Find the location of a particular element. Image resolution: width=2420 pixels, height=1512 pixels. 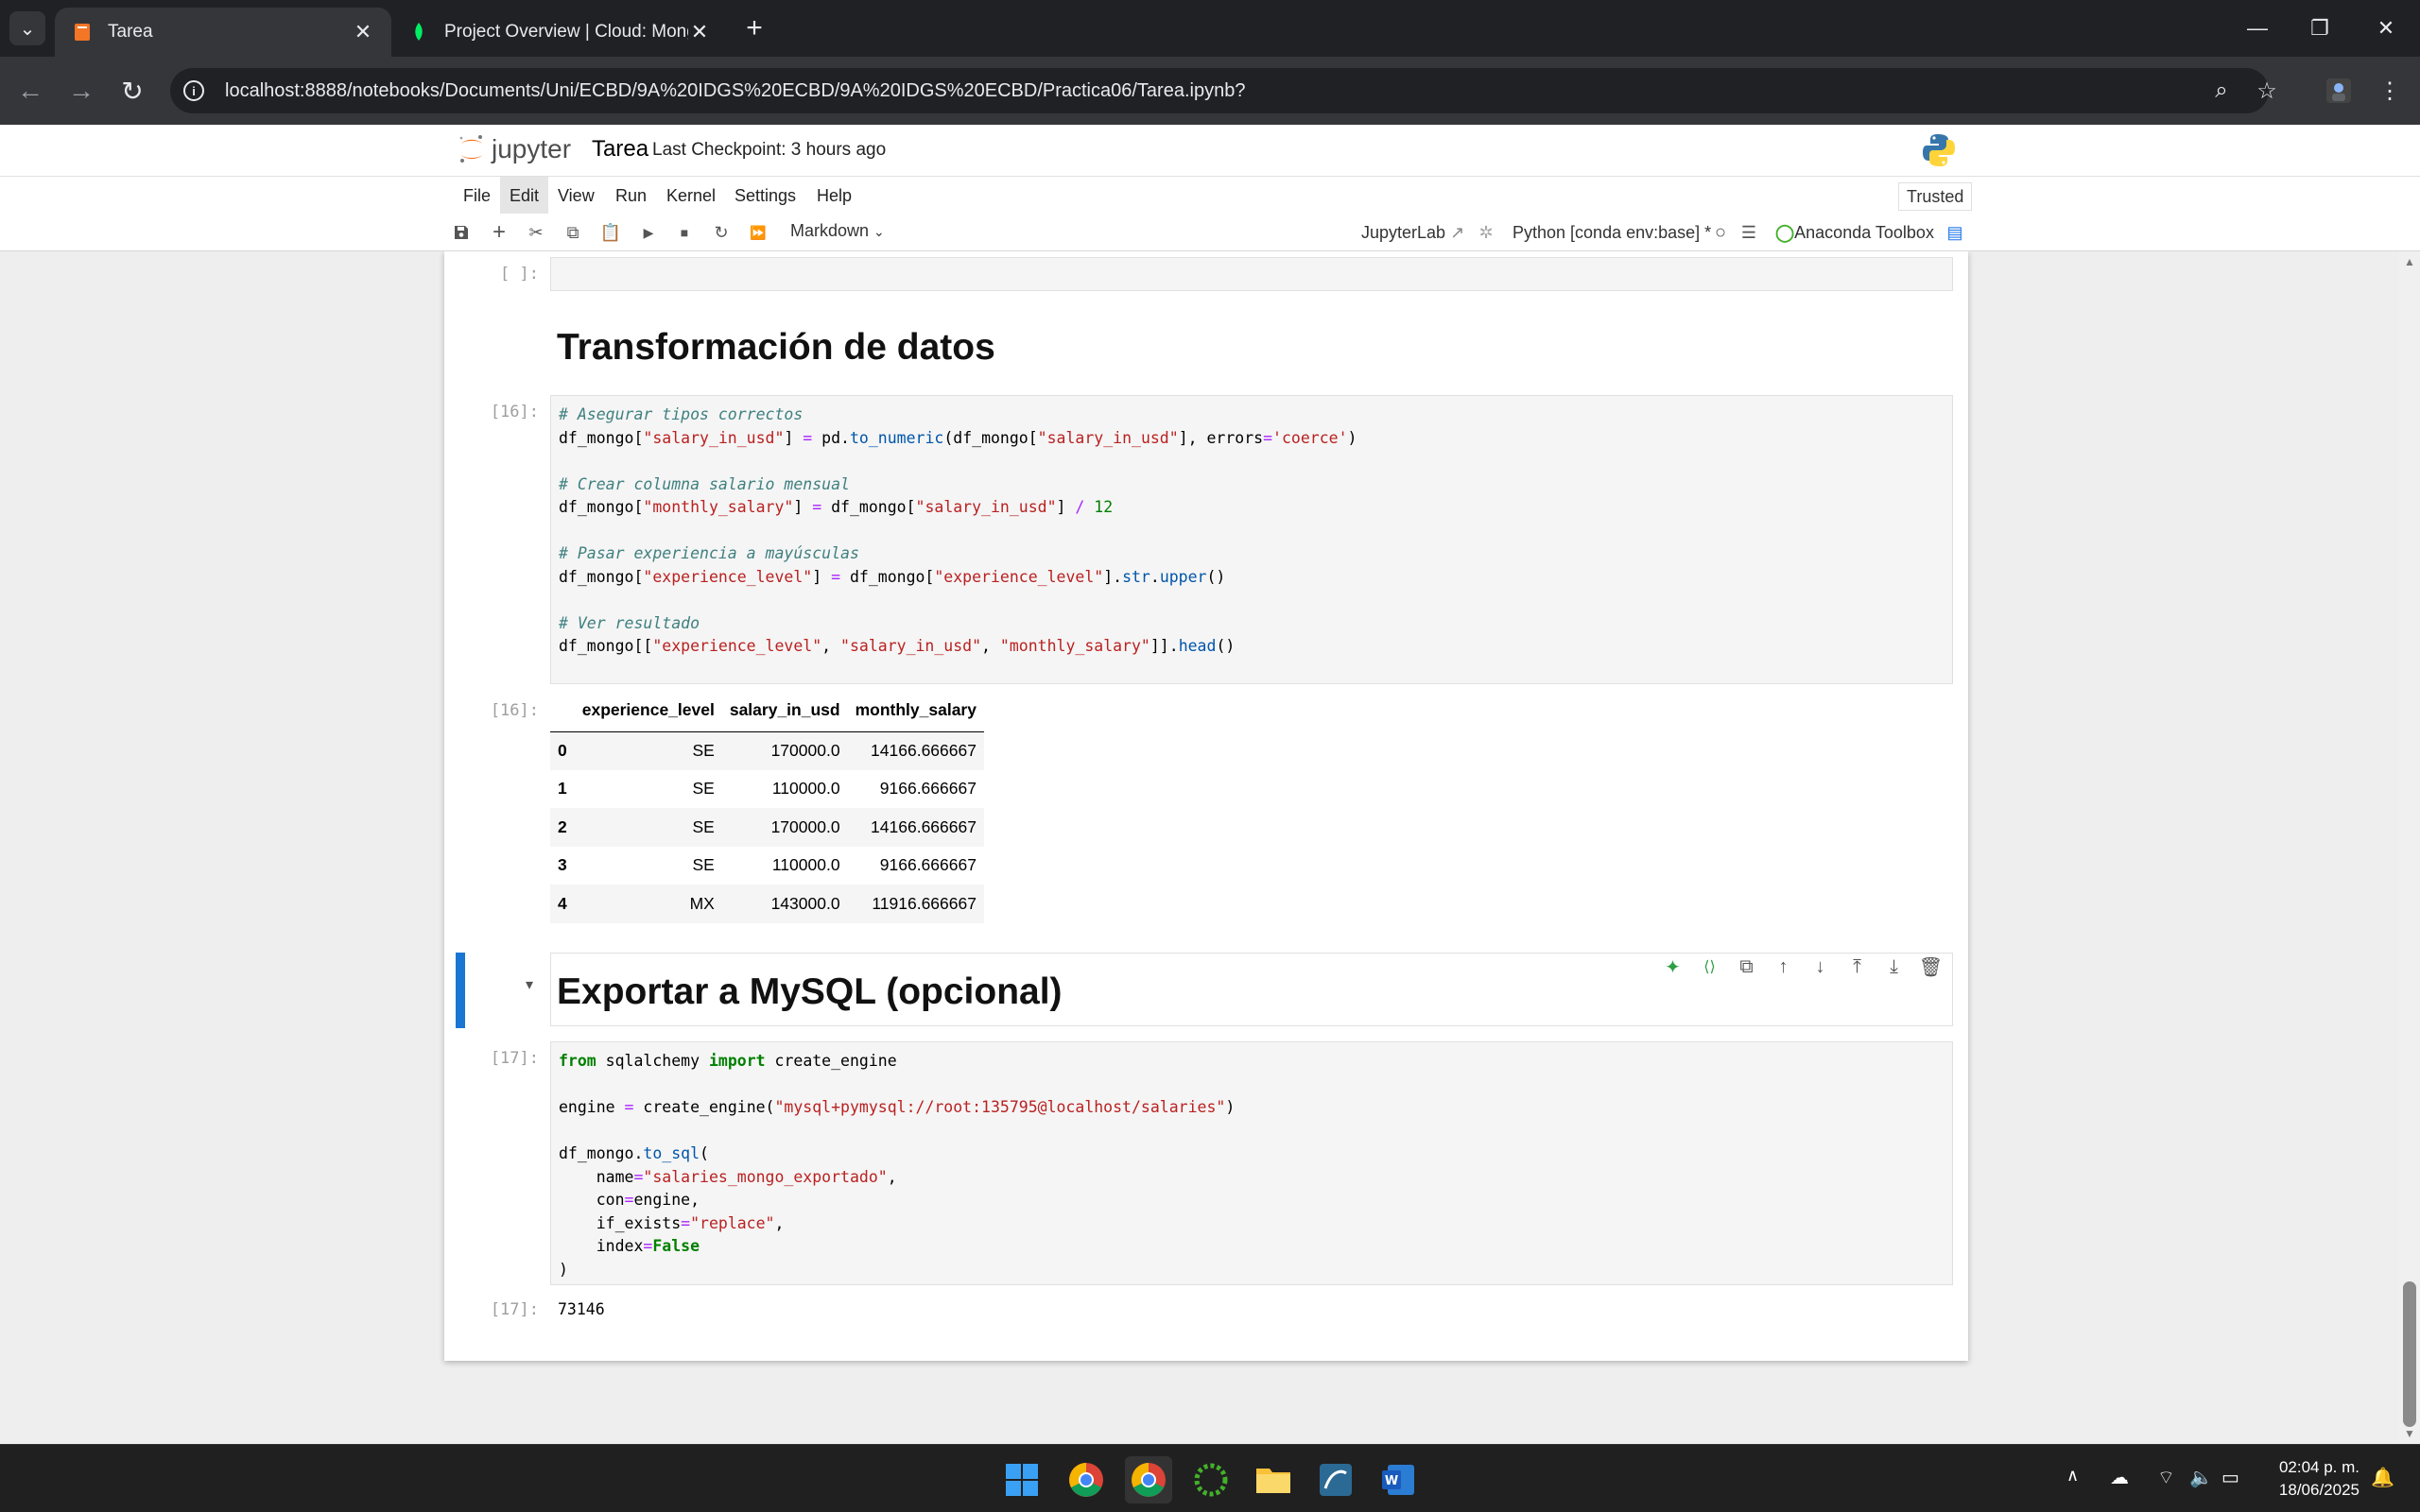

cell-salary: 170000.0 is located at coordinates (805, 826).